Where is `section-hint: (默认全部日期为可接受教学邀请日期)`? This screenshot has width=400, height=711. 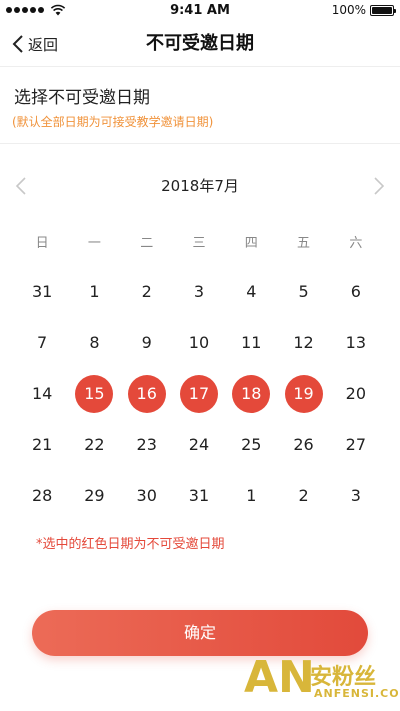 section-hint: (默认全部日期为可接受教学邀请日期) is located at coordinates (113, 122).